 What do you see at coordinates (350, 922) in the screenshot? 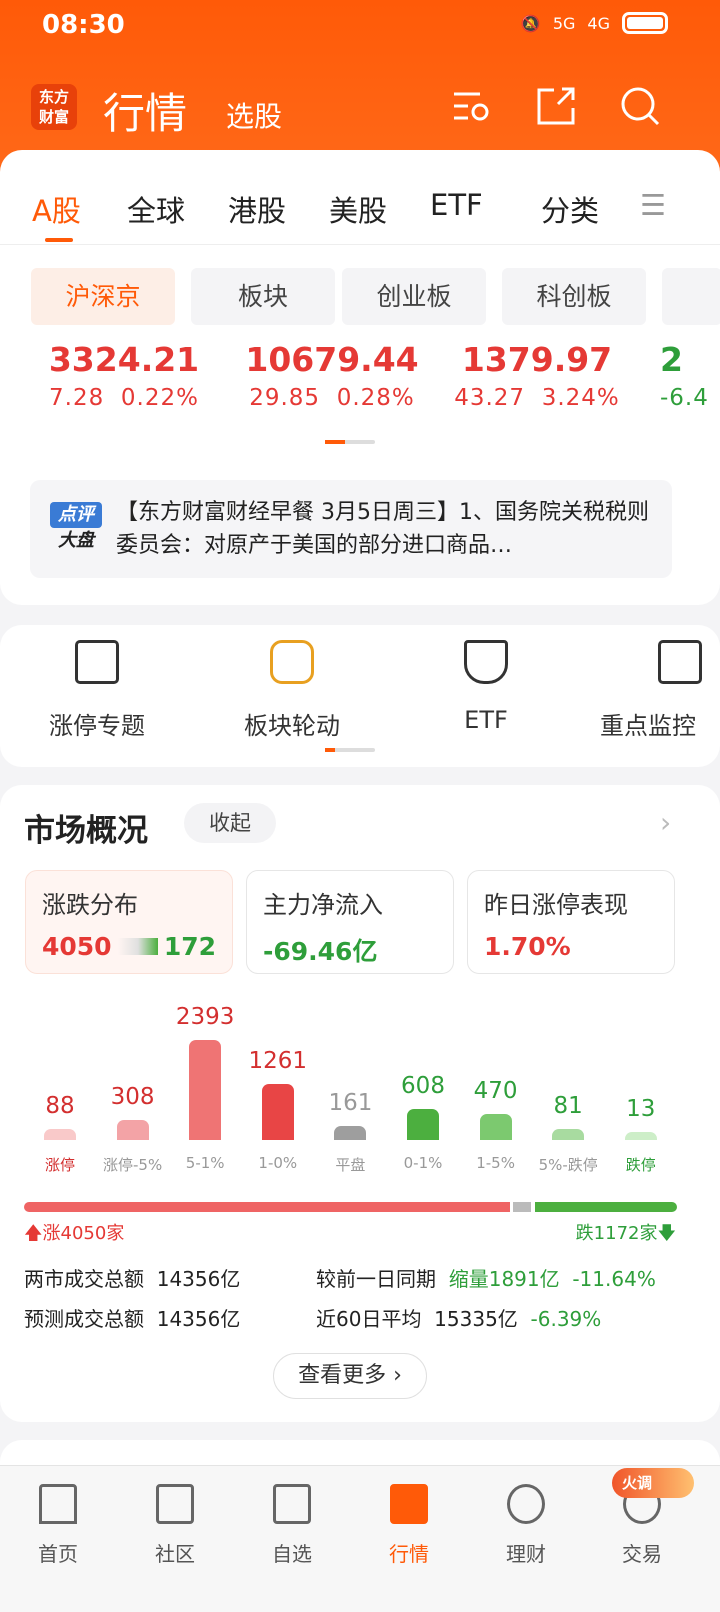
I see `main-inflow-card: 主力净流入 -69.46亿` at bounding box center [350, 922].